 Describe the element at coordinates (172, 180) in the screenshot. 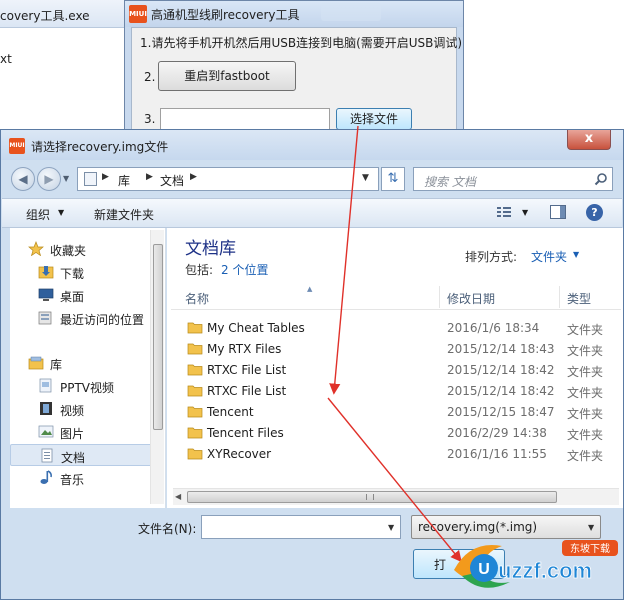

I see `breadcrumb-documents: 文档` at that location.